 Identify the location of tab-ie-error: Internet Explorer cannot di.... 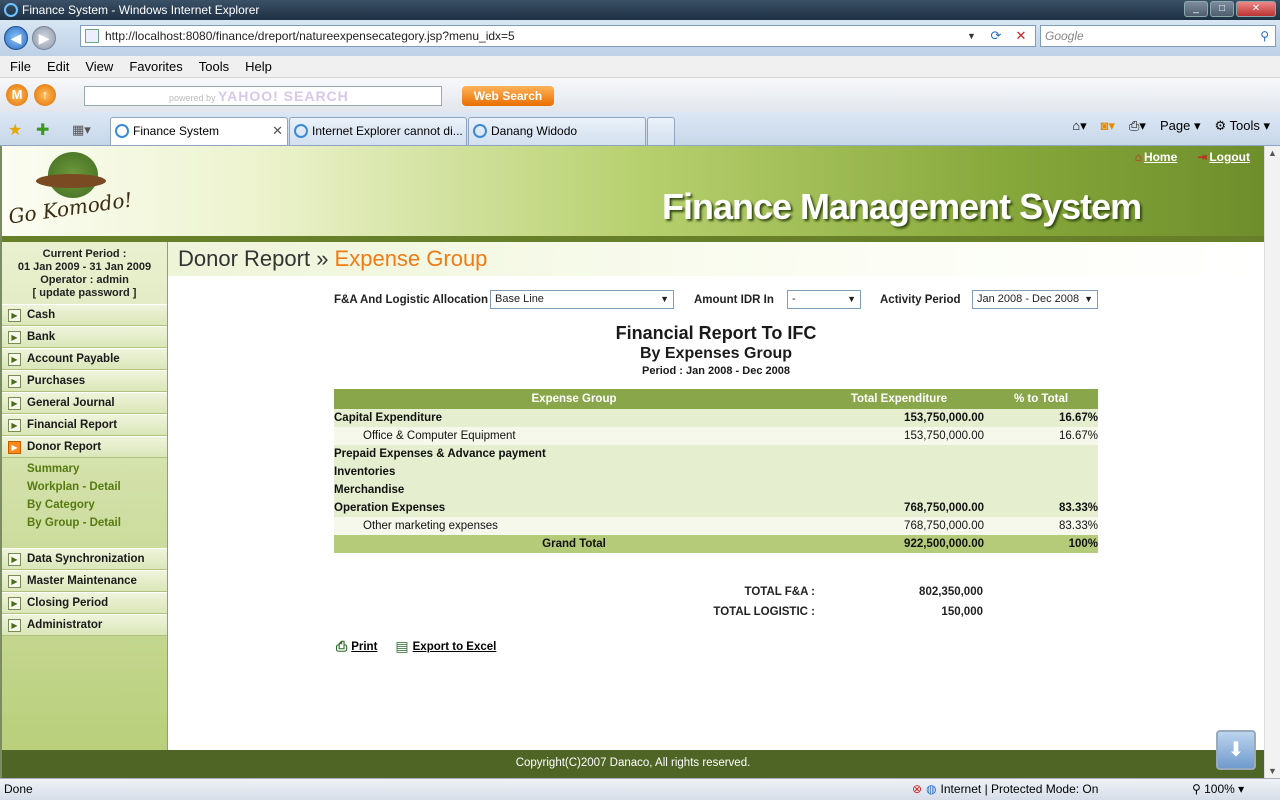
(378, 131).